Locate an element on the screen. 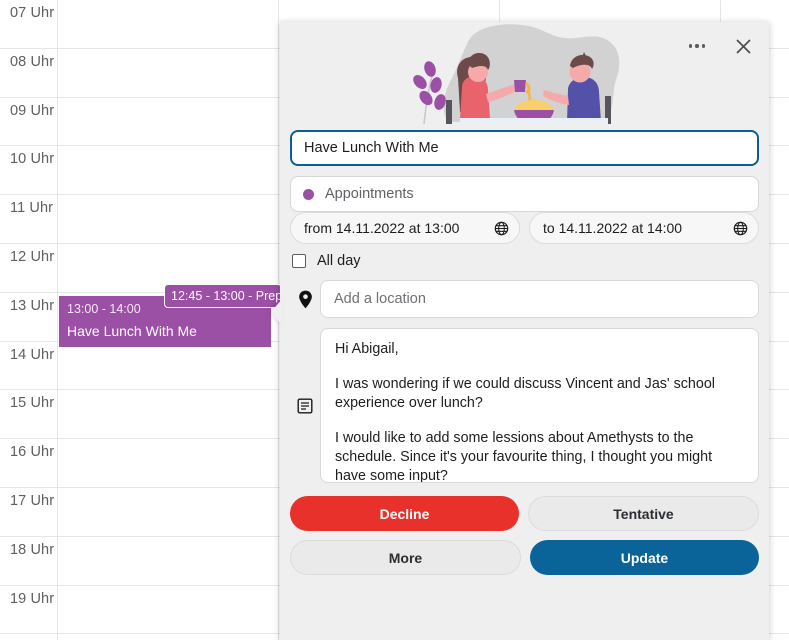  tentative-button: Tentative is located at coordinates (643, 513).